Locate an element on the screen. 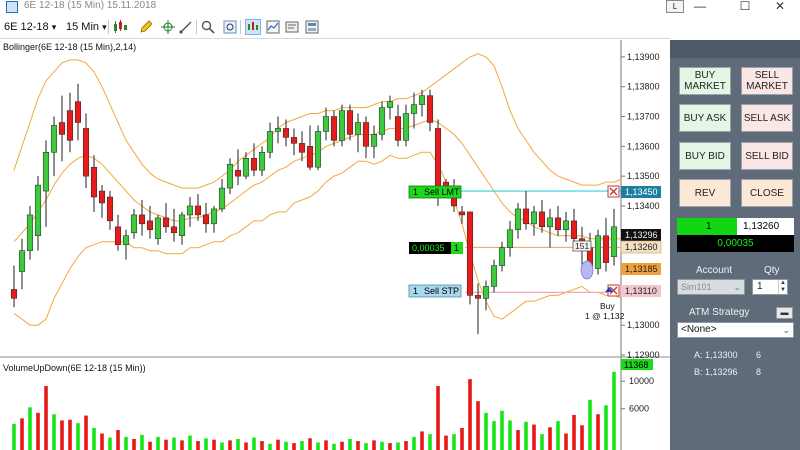 Image resolution: width=800 pixels, height=450 pixels. sell-limit-order-label: 1 Sell LMT is located at coordinates (435, 192).